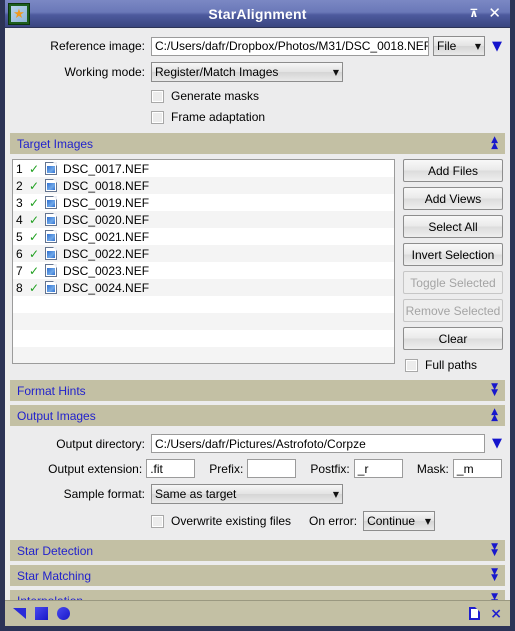 This screenshot has width=515, height=631. What do you see at coordinates (497, 46) in the screenshot?
I see `reference-image-browse-icon: ▼` at bounding box center [497, 46].